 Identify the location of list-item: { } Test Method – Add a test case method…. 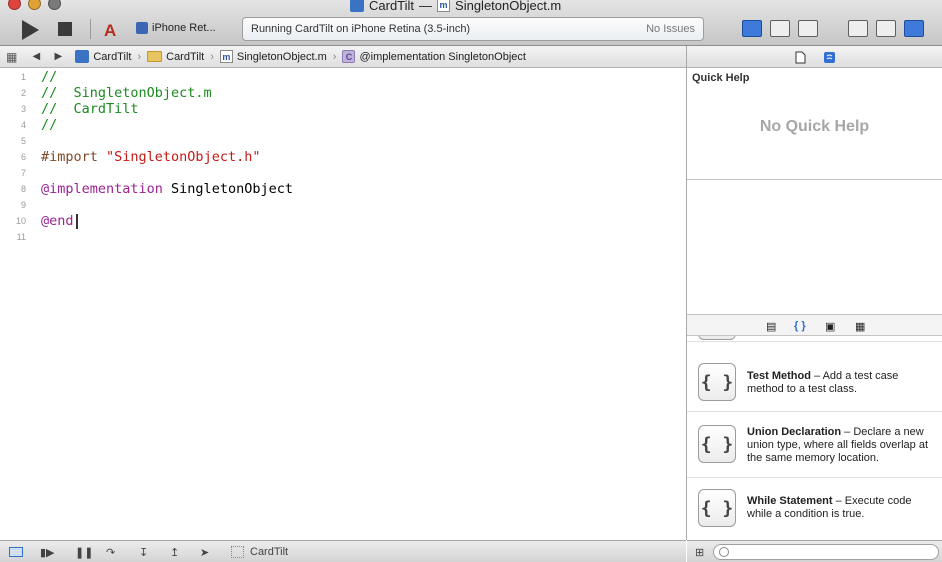
(814, 383).